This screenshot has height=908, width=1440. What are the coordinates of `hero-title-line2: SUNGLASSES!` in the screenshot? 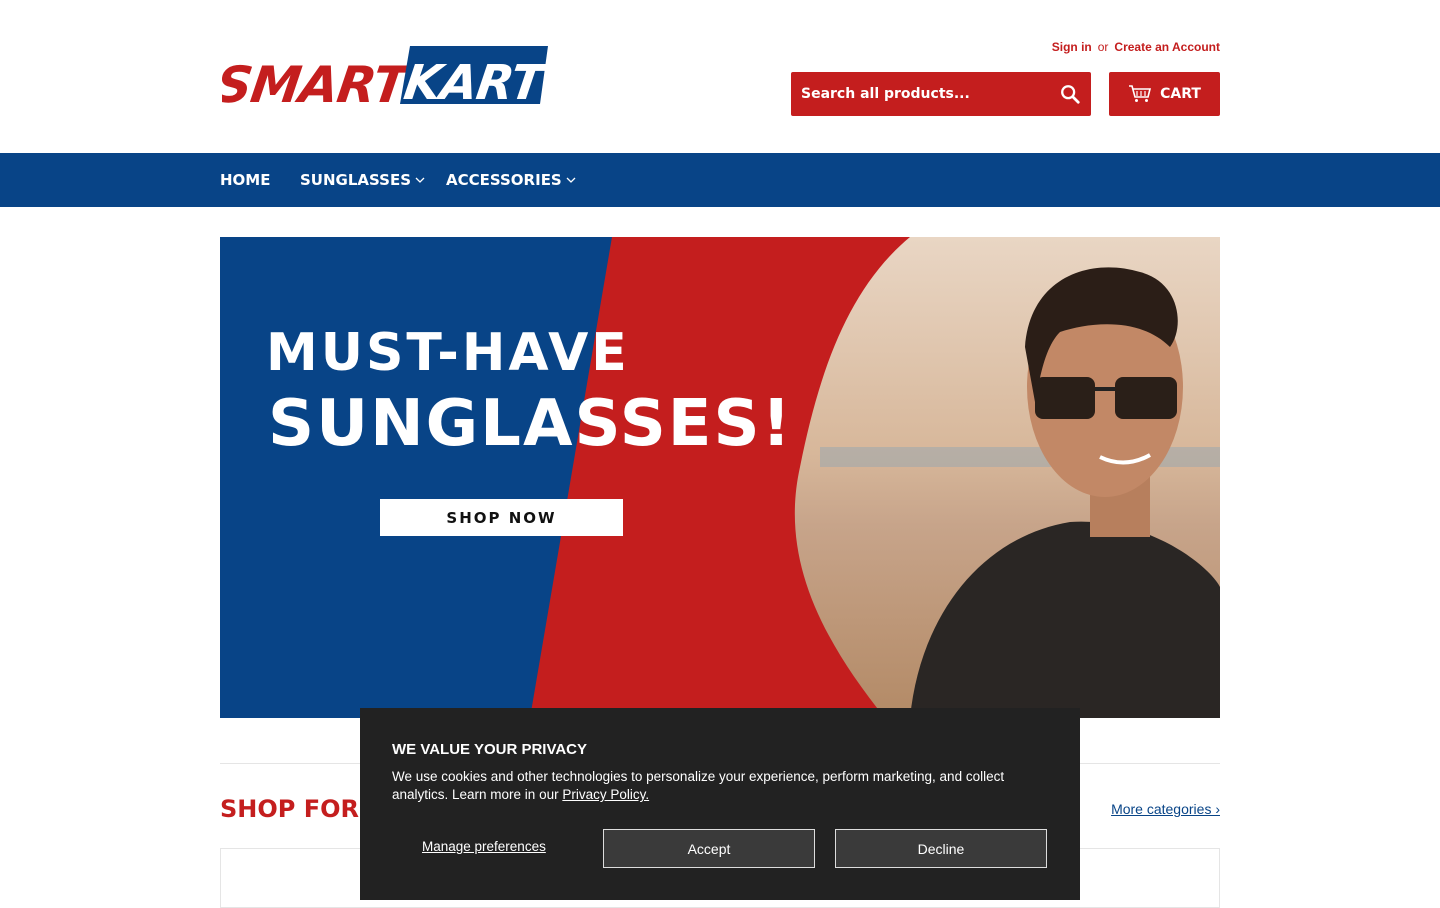 It's located at (530, 424).